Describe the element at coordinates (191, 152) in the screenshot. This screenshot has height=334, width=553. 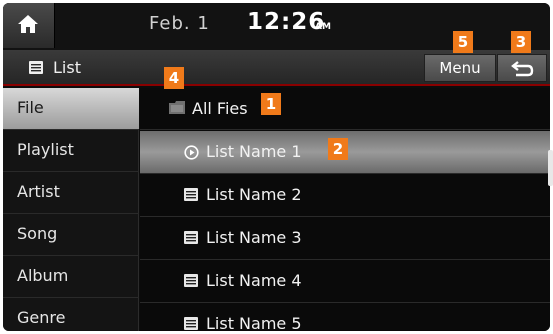
I see `play-circle-icon` at that location.